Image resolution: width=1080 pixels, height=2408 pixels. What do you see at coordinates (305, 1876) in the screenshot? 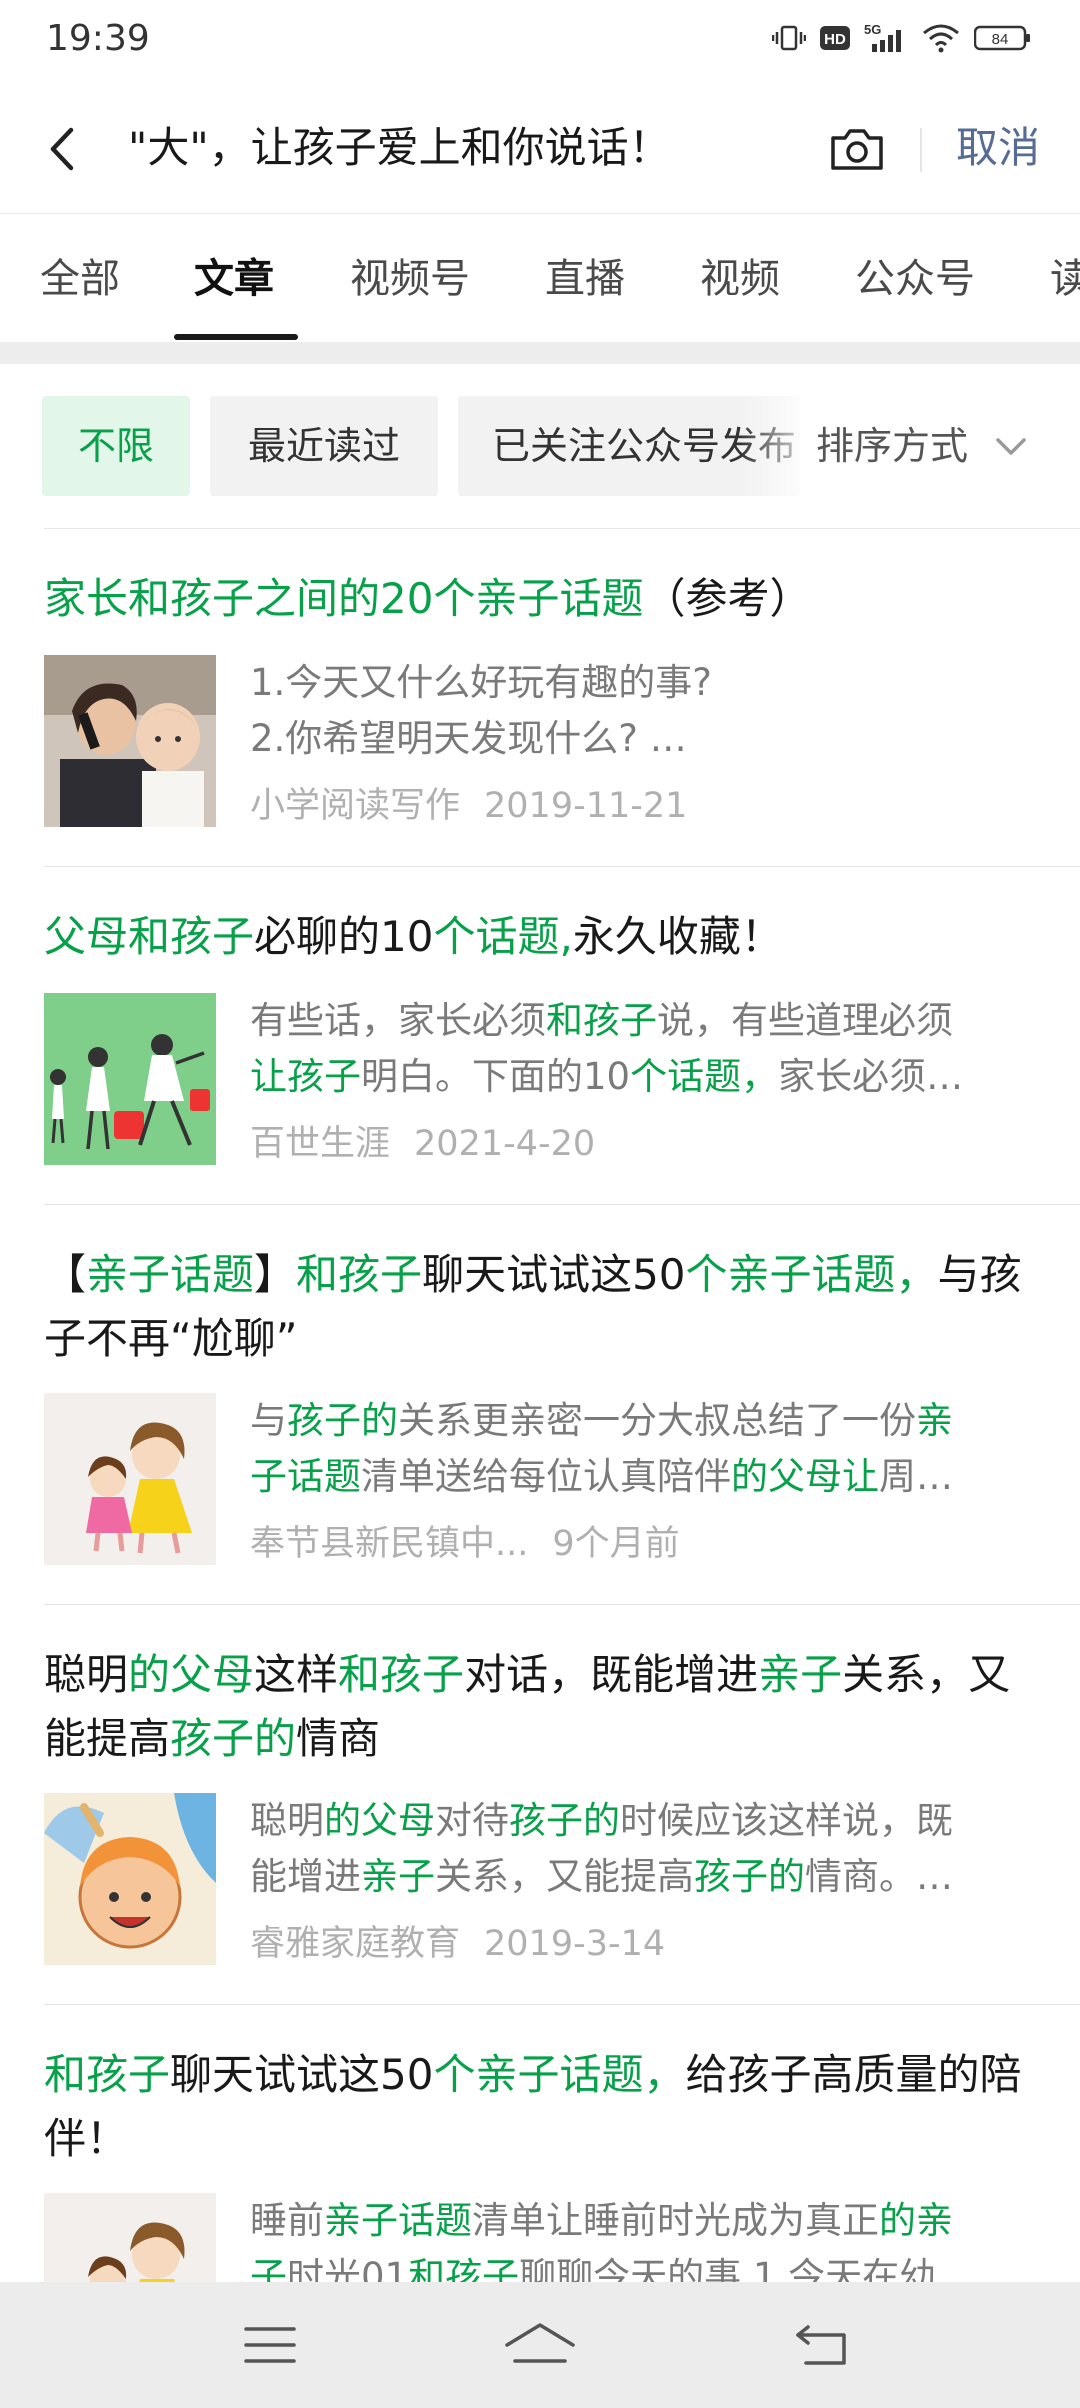
I see `snippet-text: 能增进` at bounding box center [305, 1876].